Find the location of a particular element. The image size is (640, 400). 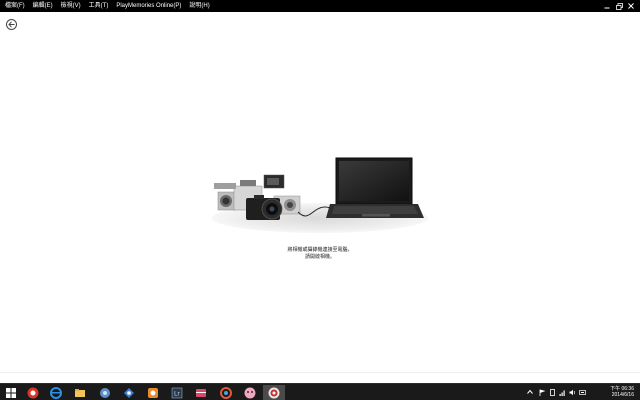

menu-item-view: 檢視(V) is located at coordinates (73, 6).